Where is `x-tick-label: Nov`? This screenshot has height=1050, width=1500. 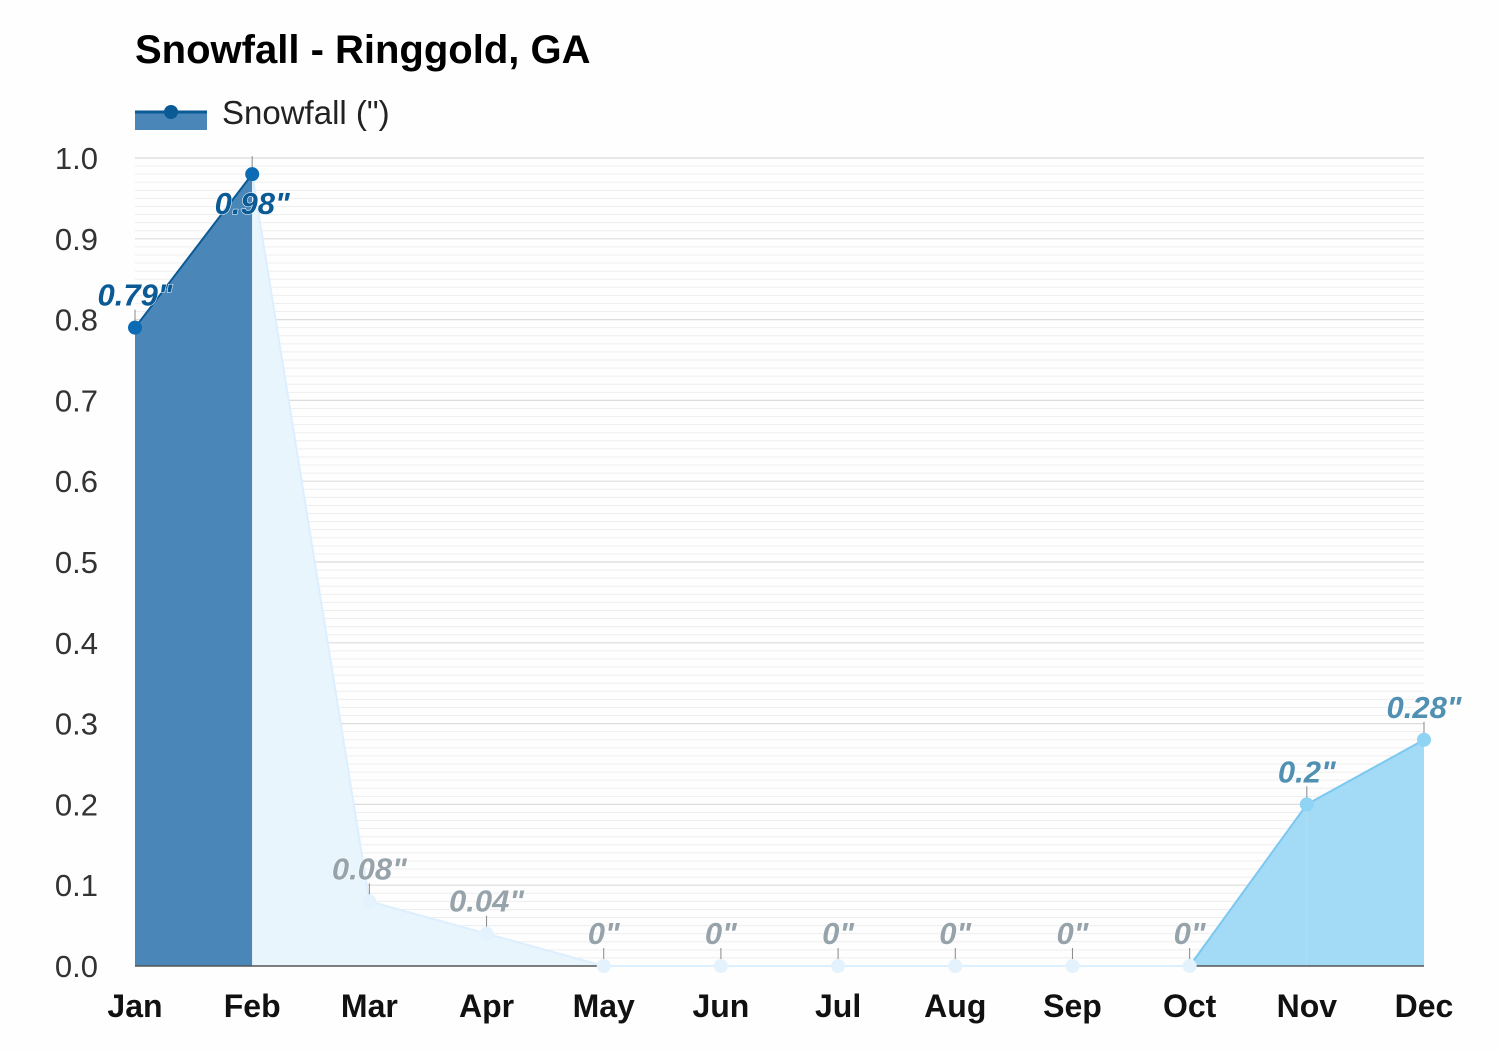 x-tick-label: Nov is located at coordinates (1307, 1006).